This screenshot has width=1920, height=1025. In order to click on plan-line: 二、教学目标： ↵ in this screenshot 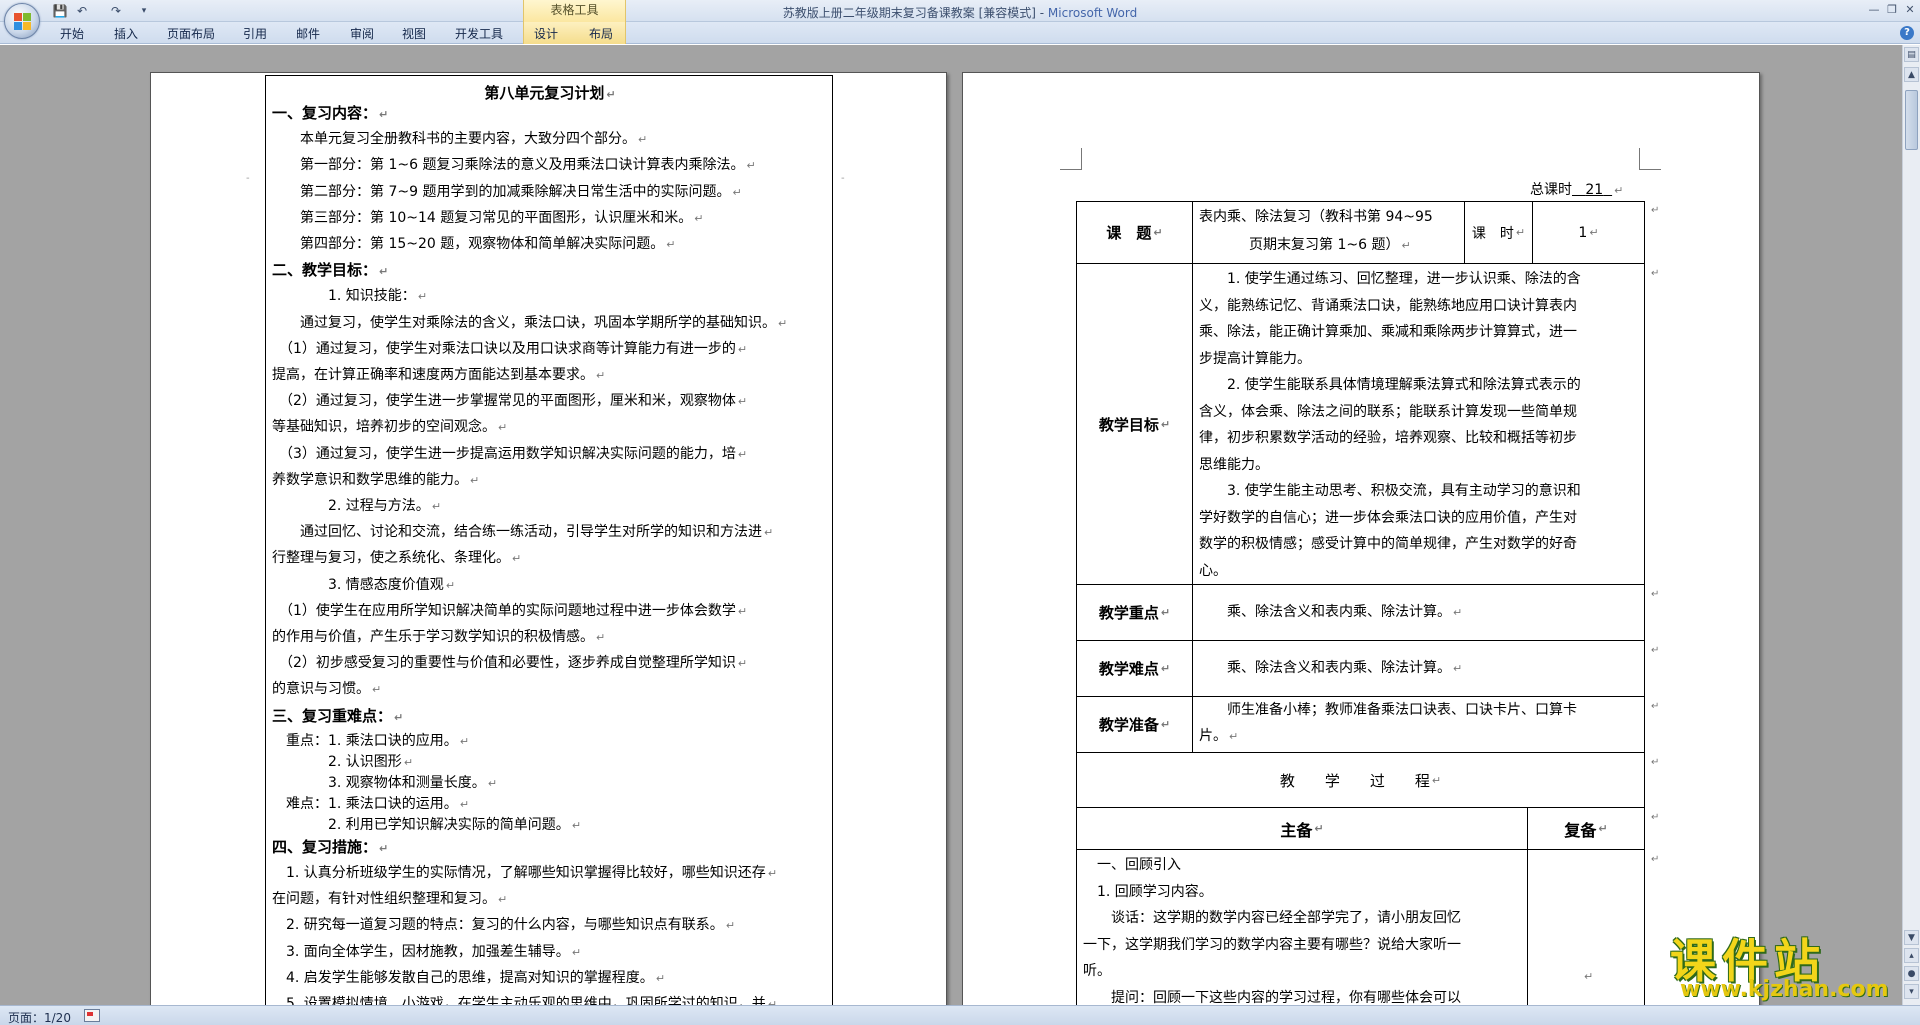, I will do `click(330, 270)`.